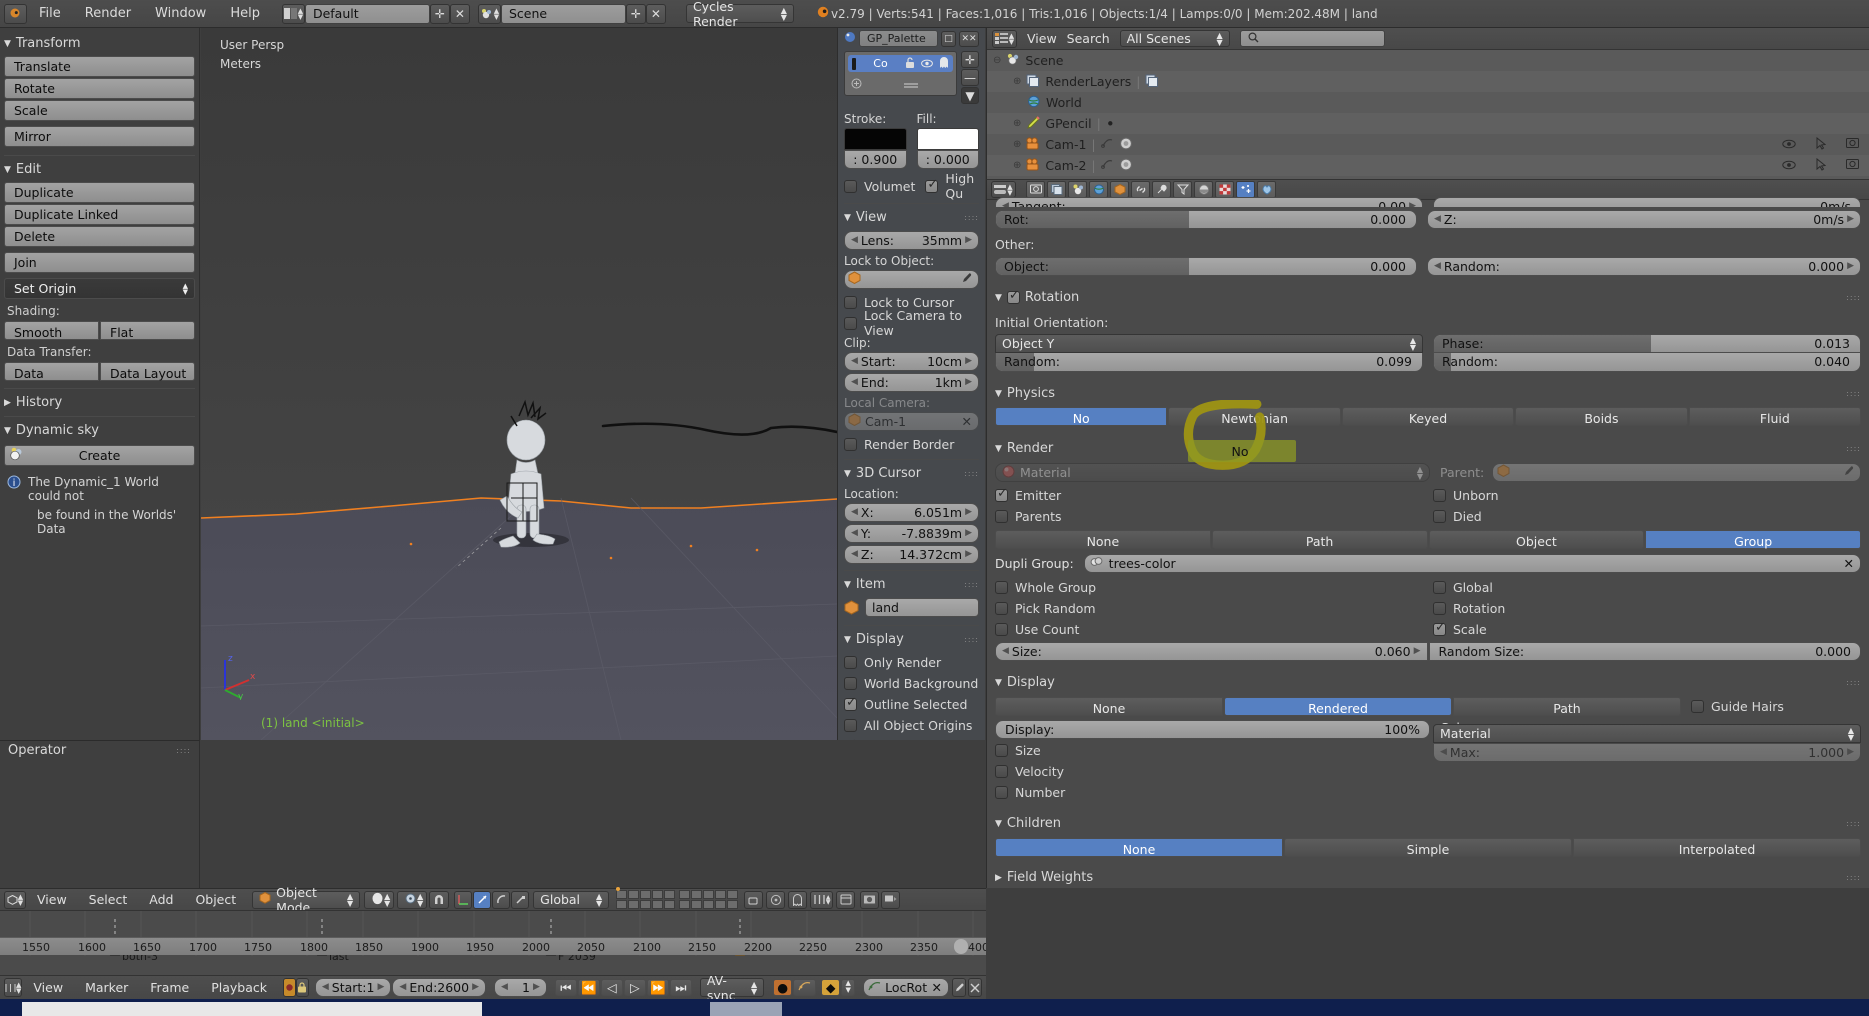 This screenshot has width=1869, height=1016. What do you see at coordinates (1077, 189) in the screenshot?
I see `tab-scene` at bounding box center [1077, 189].